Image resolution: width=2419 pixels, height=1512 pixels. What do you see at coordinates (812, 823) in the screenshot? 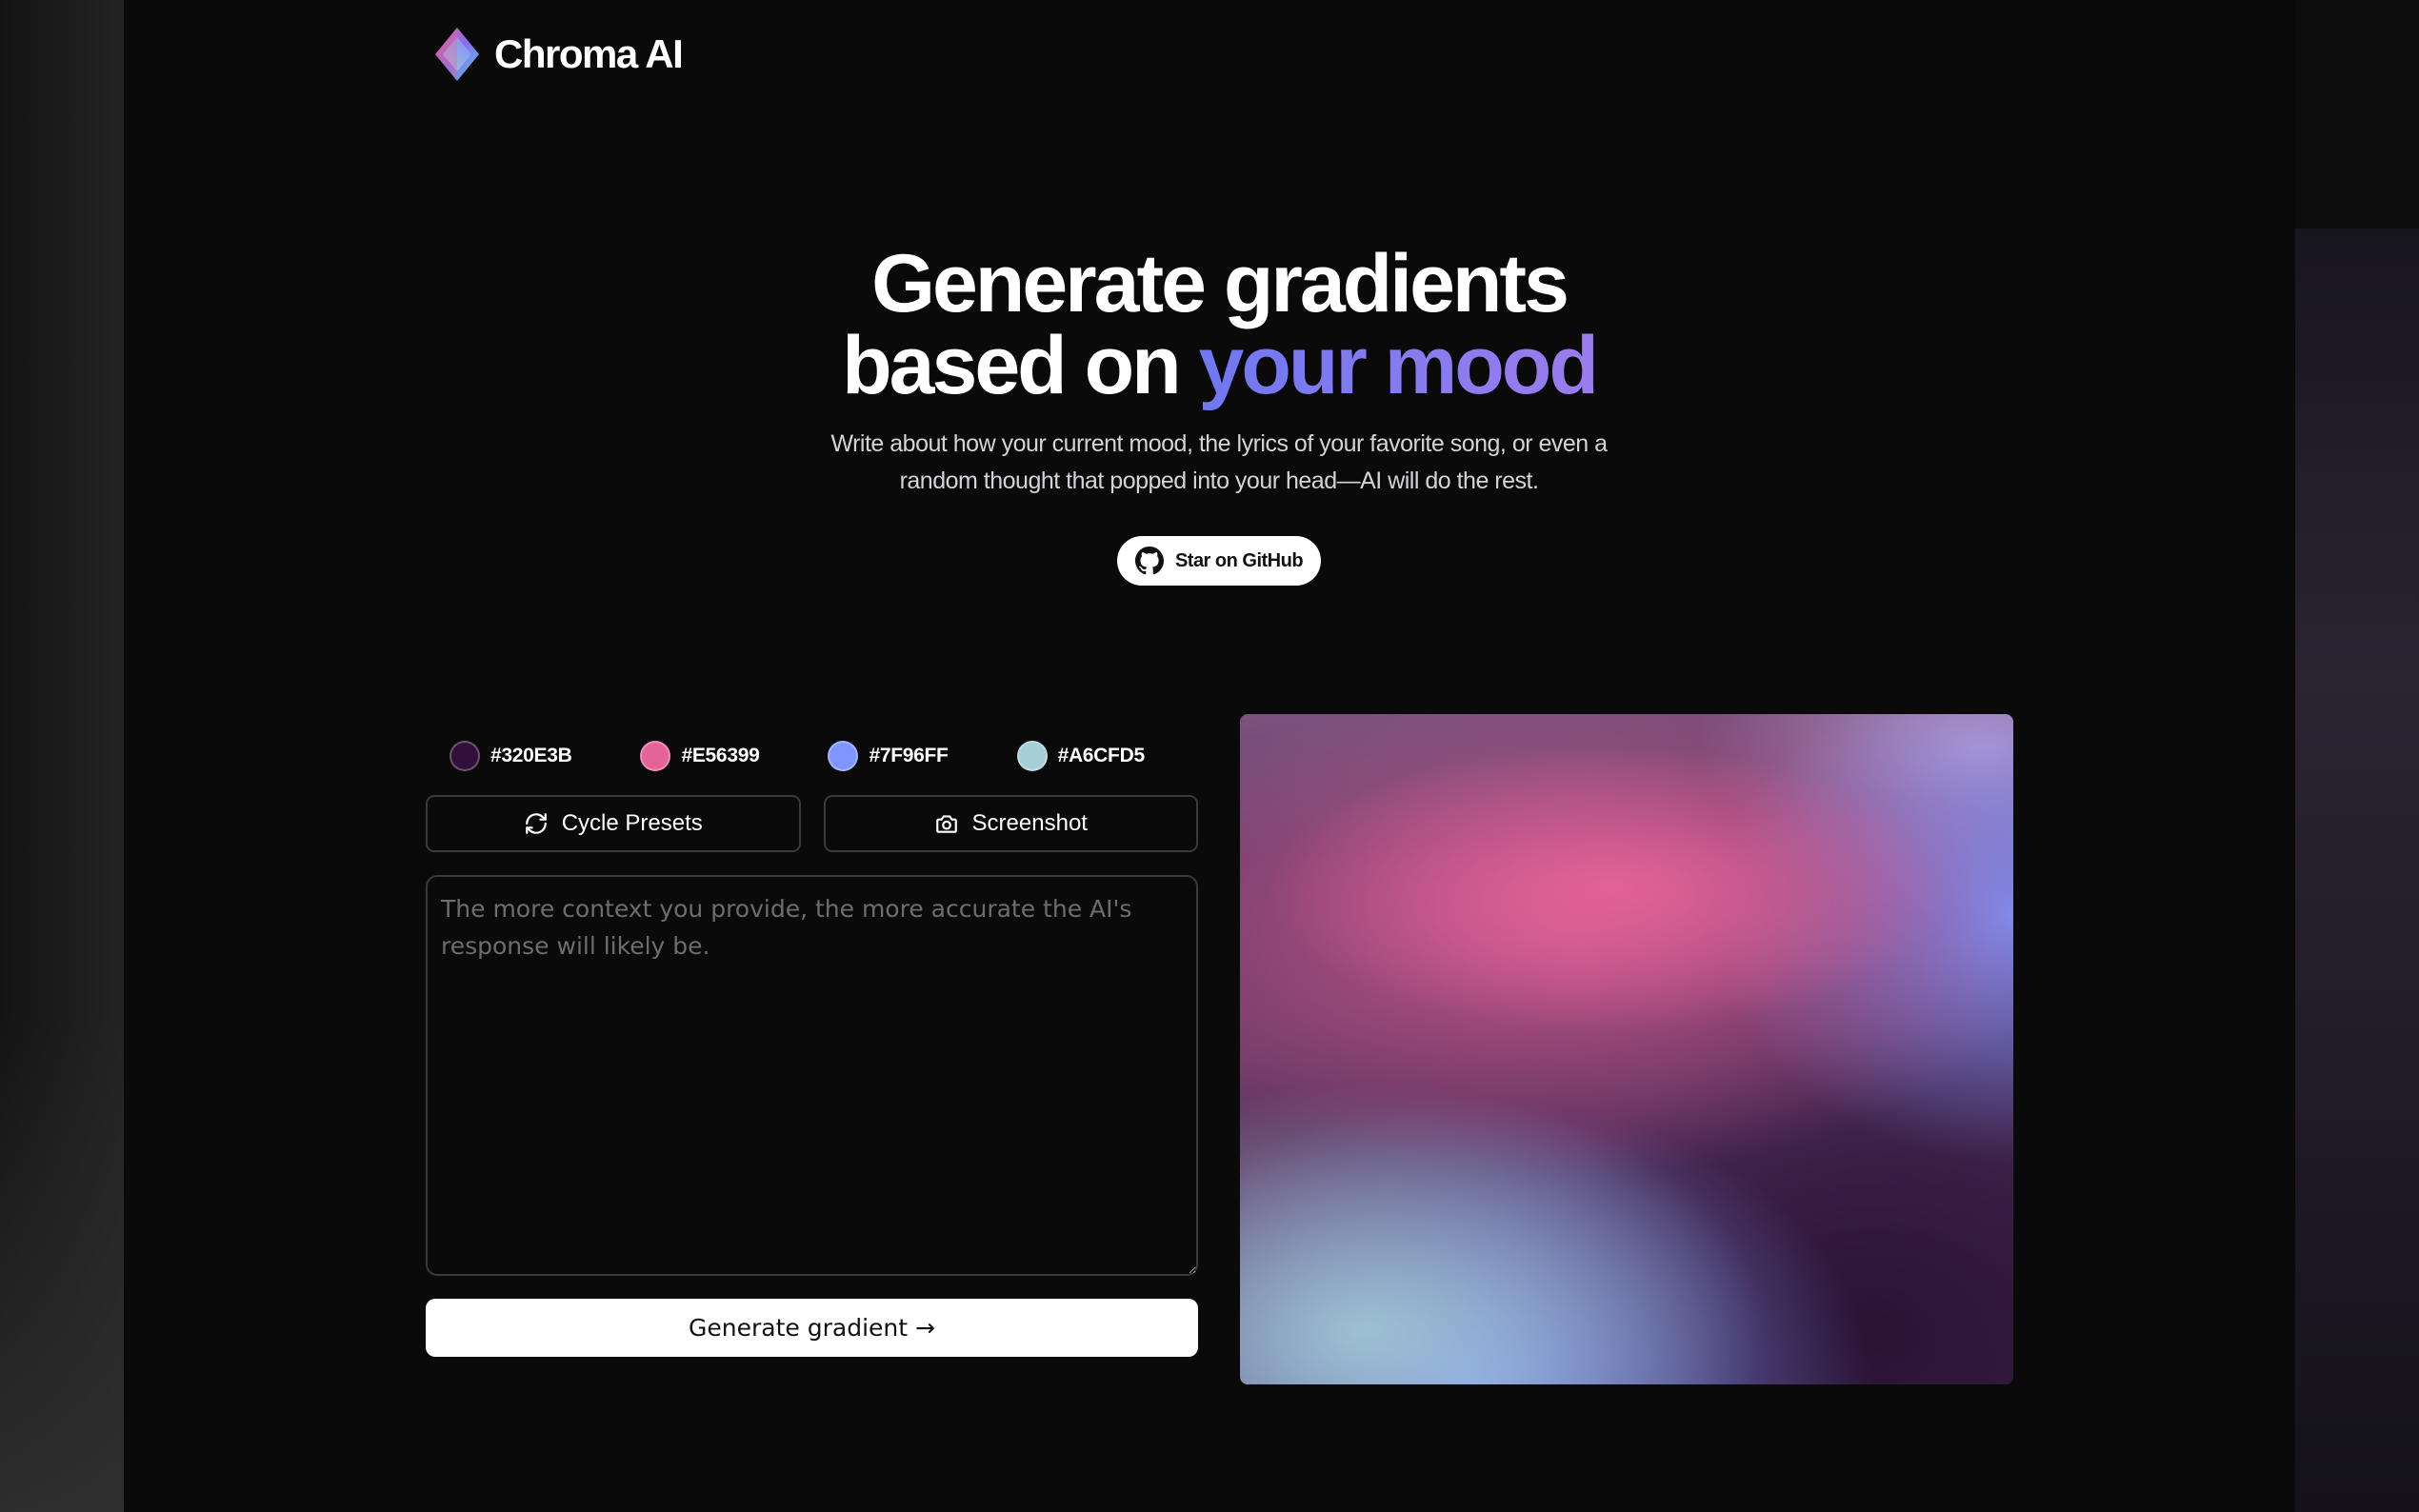
I see `action-buttons: Cycle Presets Screenshot` at bounding box center [812, 823].